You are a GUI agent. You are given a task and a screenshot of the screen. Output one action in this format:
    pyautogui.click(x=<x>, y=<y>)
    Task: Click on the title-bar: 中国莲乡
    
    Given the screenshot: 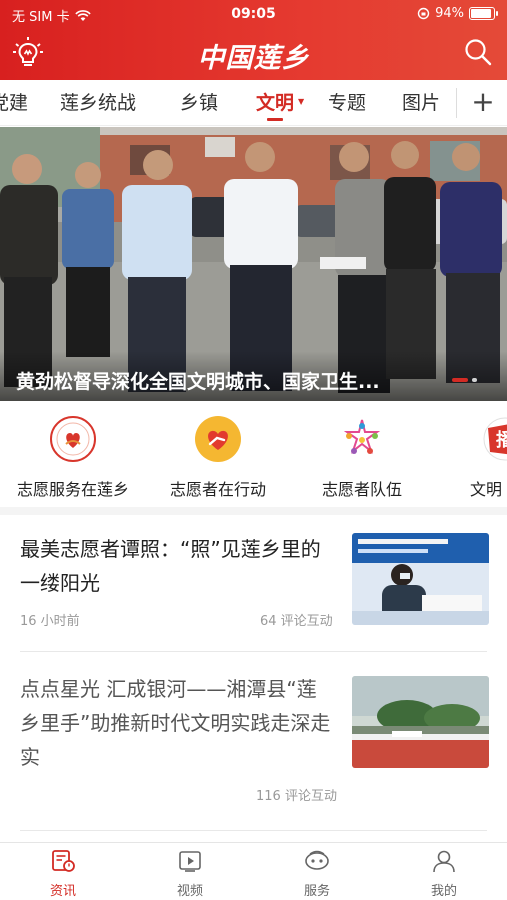 What is the action you would take?
    pyautogui.click(x=253, y=54)
    